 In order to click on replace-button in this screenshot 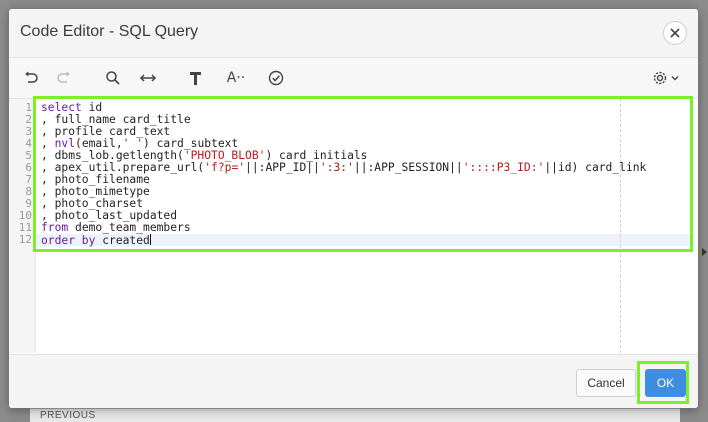, I will do `click(148, 78)`.